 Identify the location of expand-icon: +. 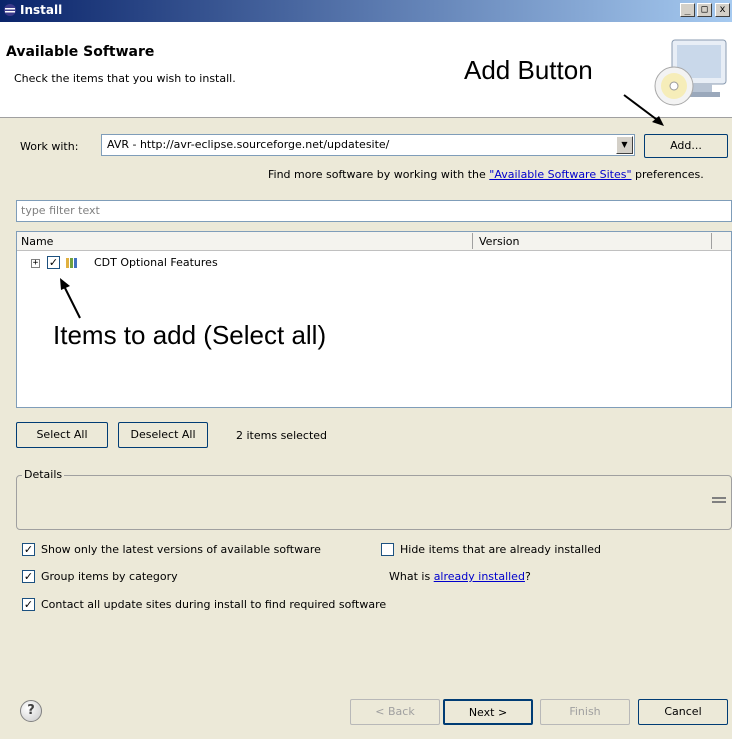
(35, 263).